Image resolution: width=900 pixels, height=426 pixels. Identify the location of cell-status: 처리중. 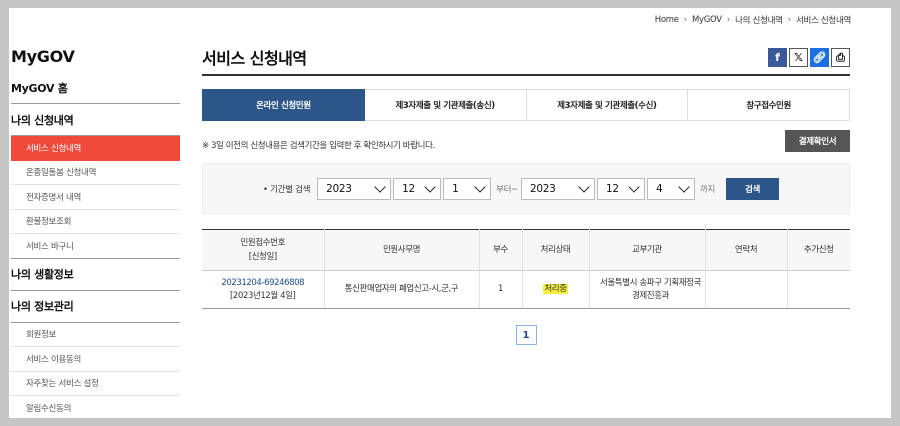
(556, 289).